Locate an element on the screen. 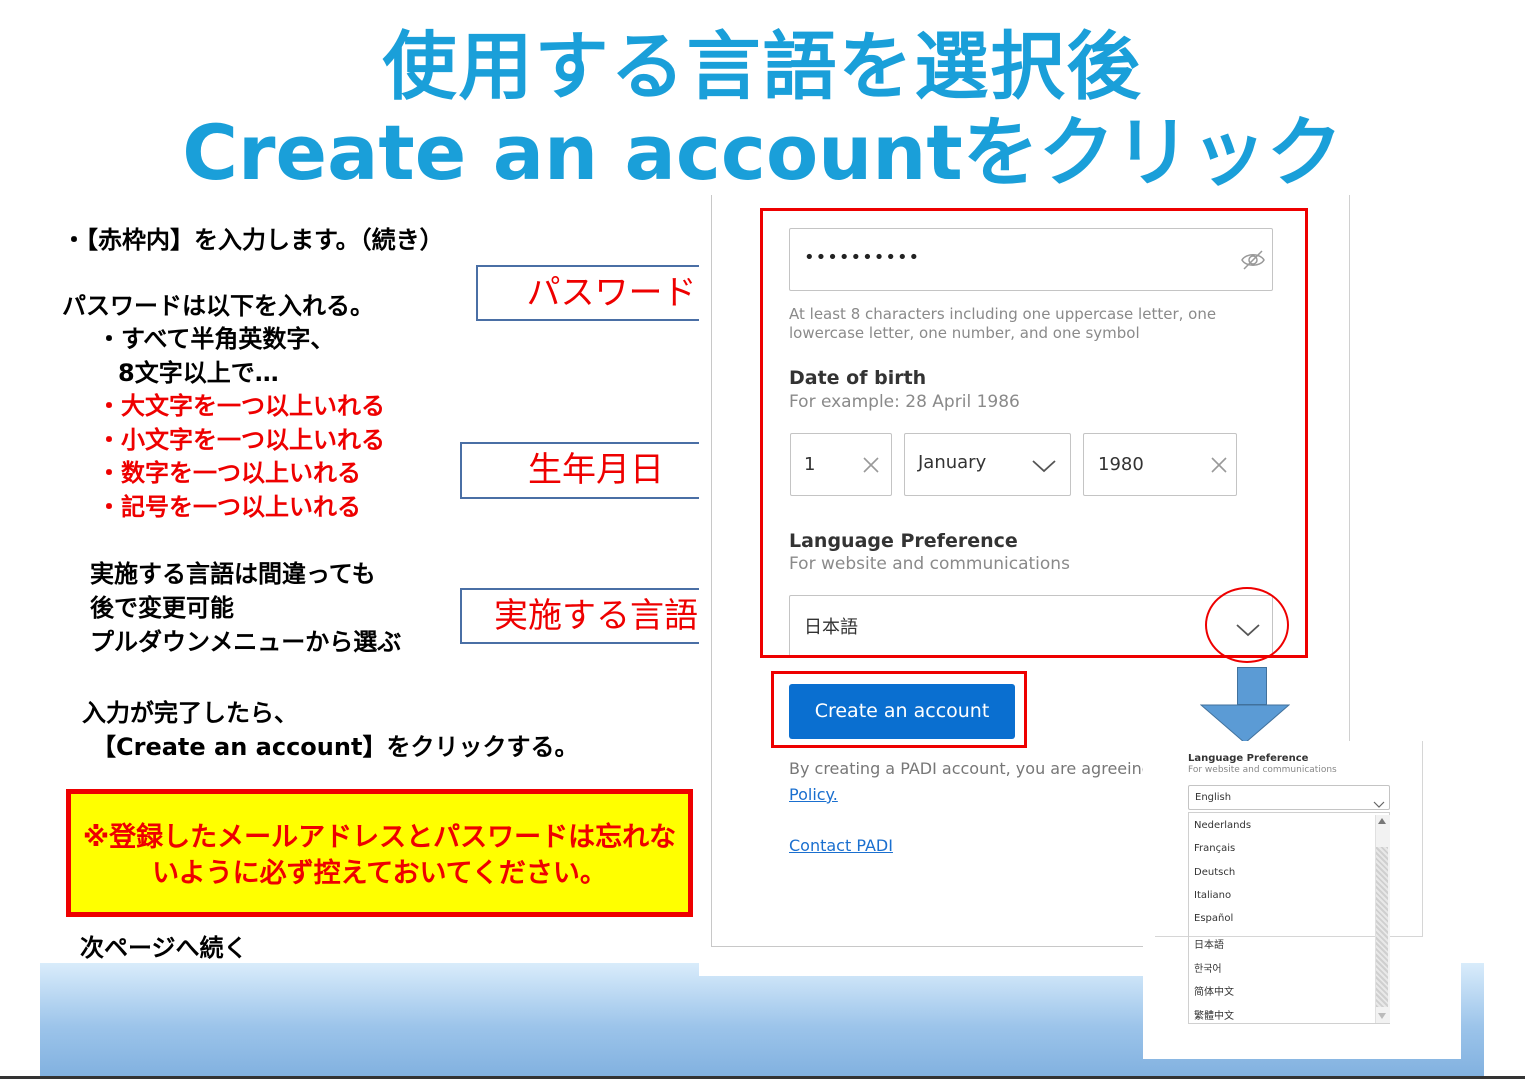 Image resolution: width=1525 pixels, height=1079 pixels. dropdown-option: 简体中文 is located at coordinates (1214, 990).